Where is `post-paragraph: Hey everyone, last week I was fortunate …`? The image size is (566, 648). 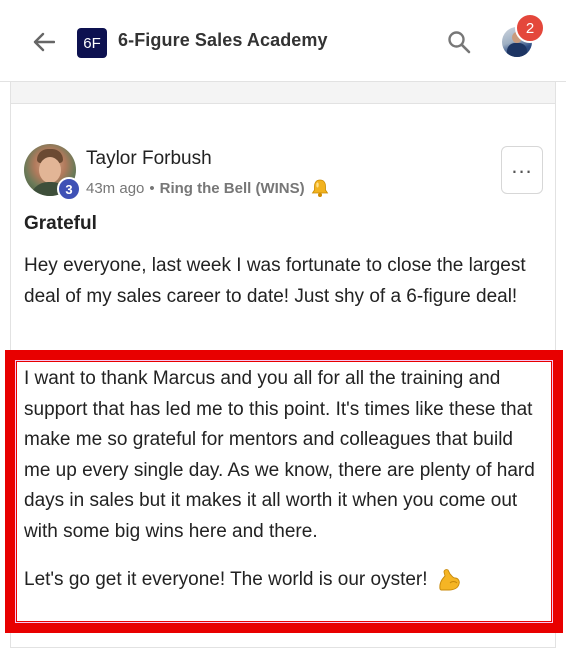
post-paragraph: Hey everyone, last week I was fortunate … is located at coordinates (275, 281).